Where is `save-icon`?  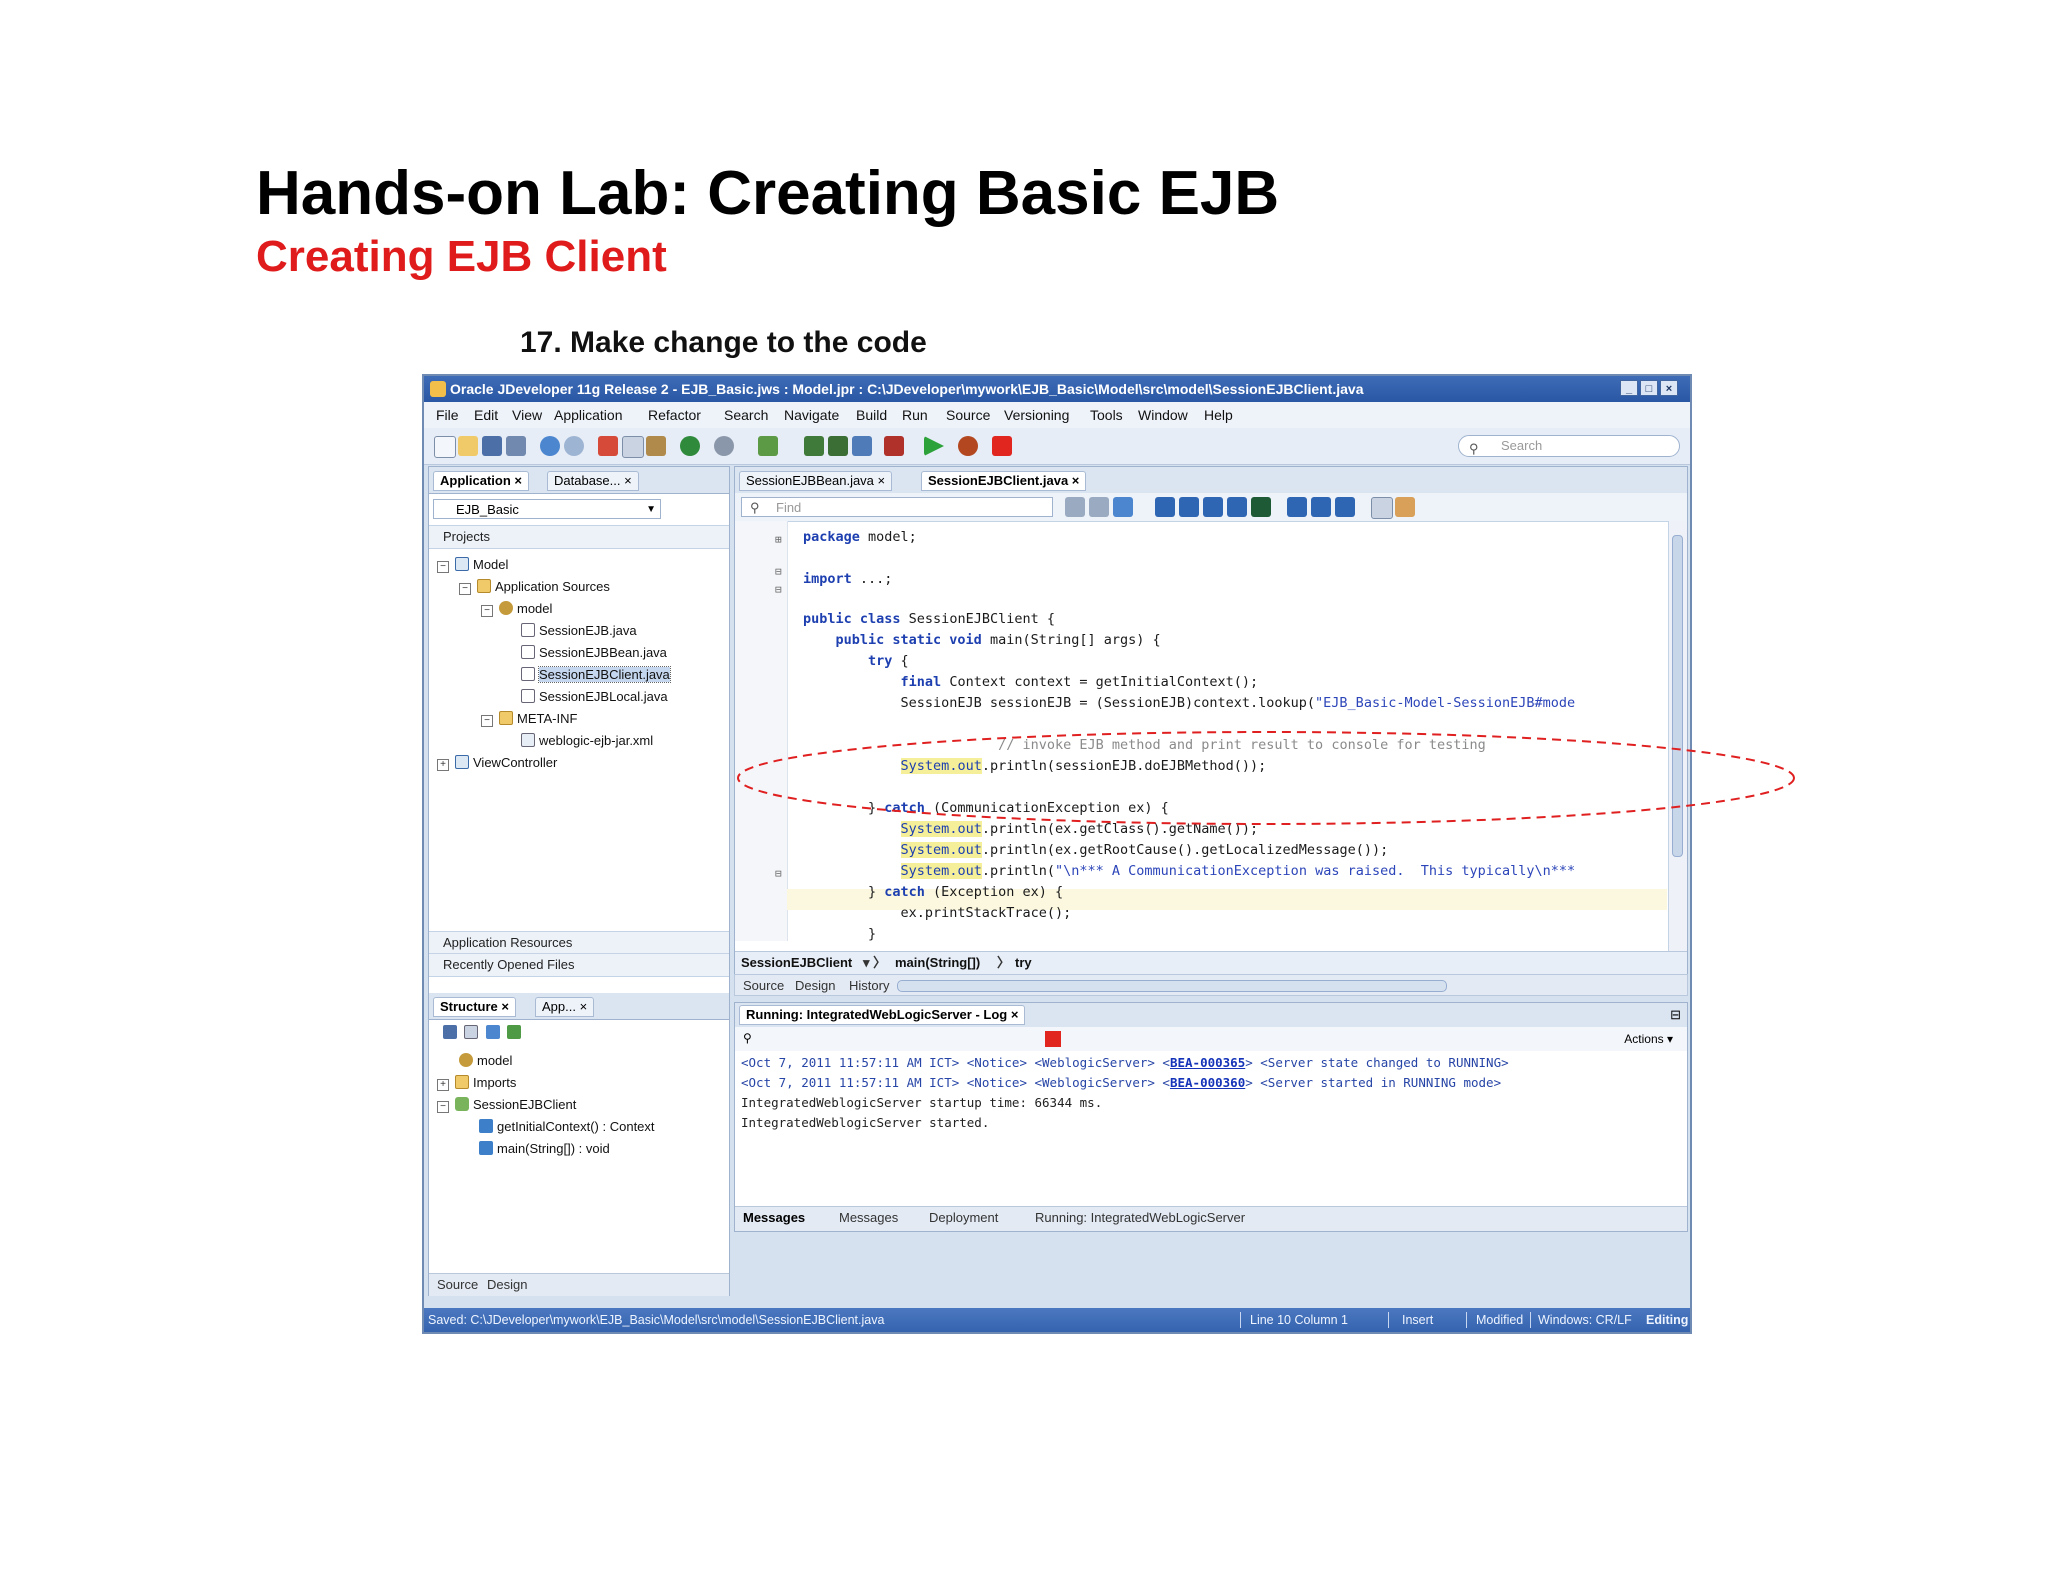 save-icon is located at coordinates (492, 446).